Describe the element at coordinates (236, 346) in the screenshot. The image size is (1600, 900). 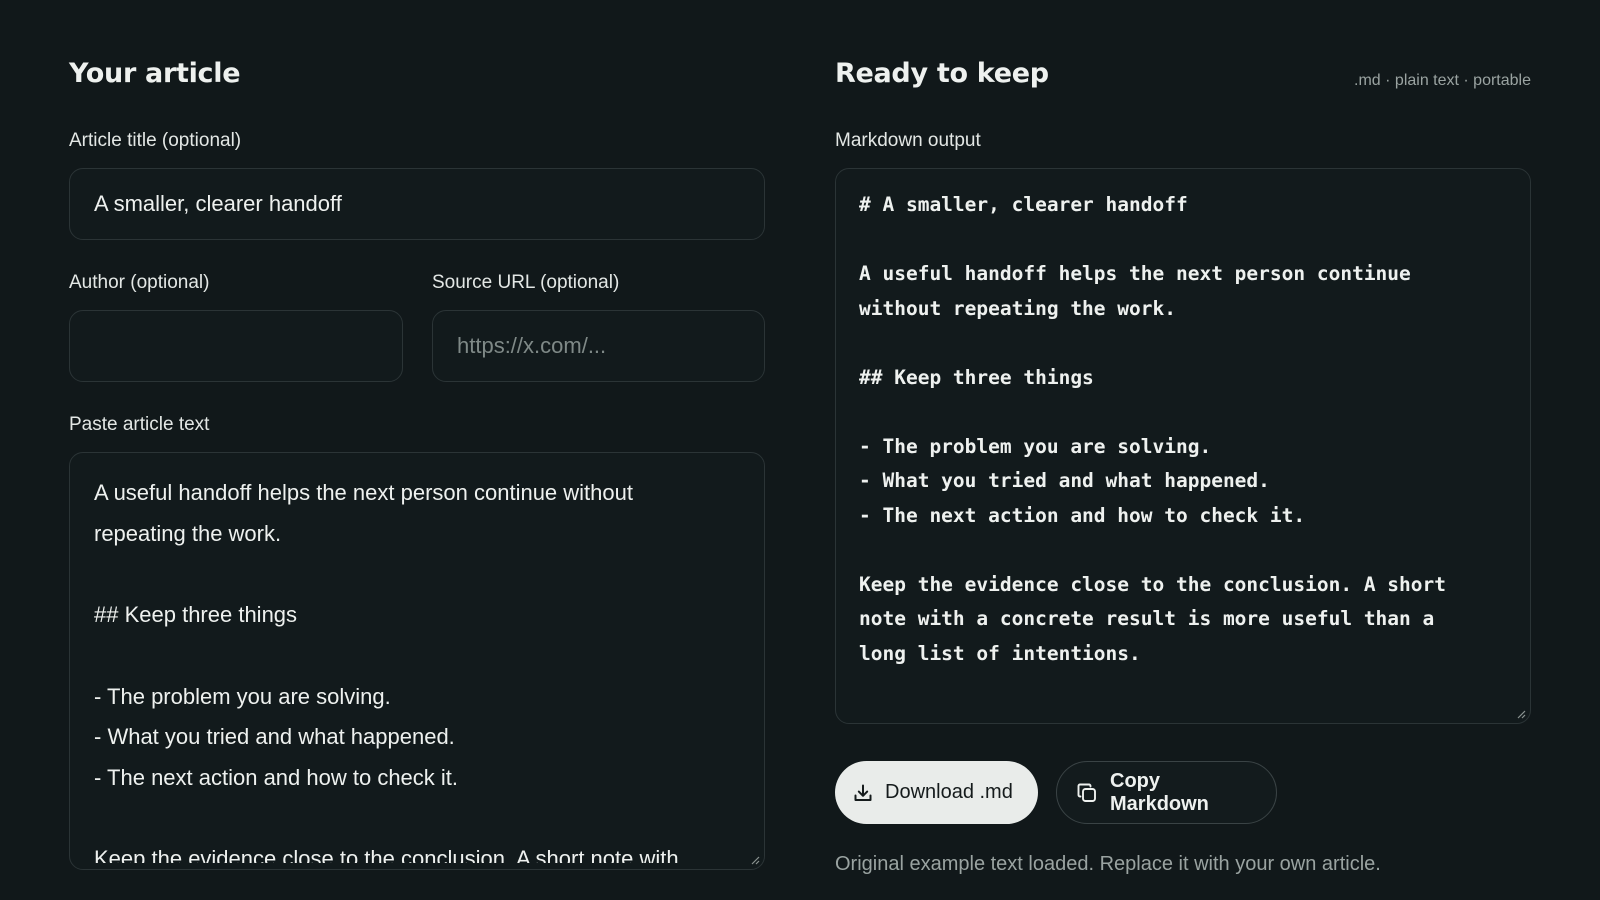
I see `author-input` at that location.